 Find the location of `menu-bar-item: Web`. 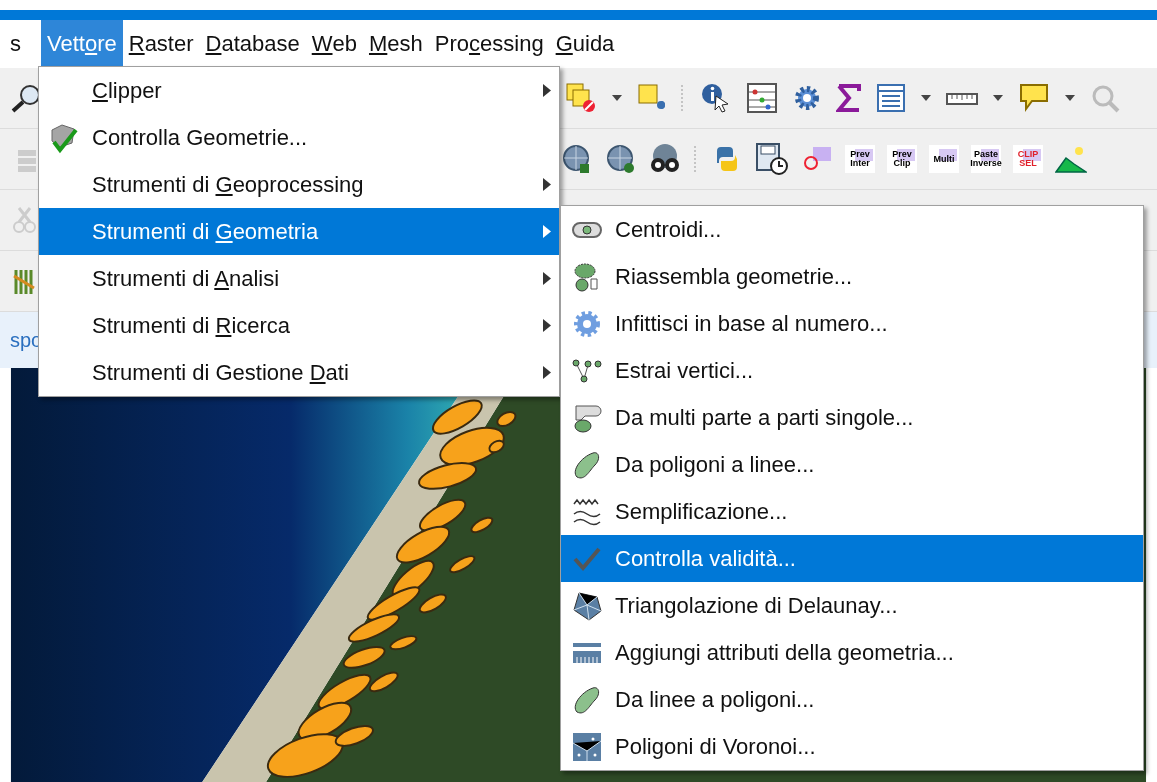

menu-bar-item: Web is located at coordinates (334, 44).